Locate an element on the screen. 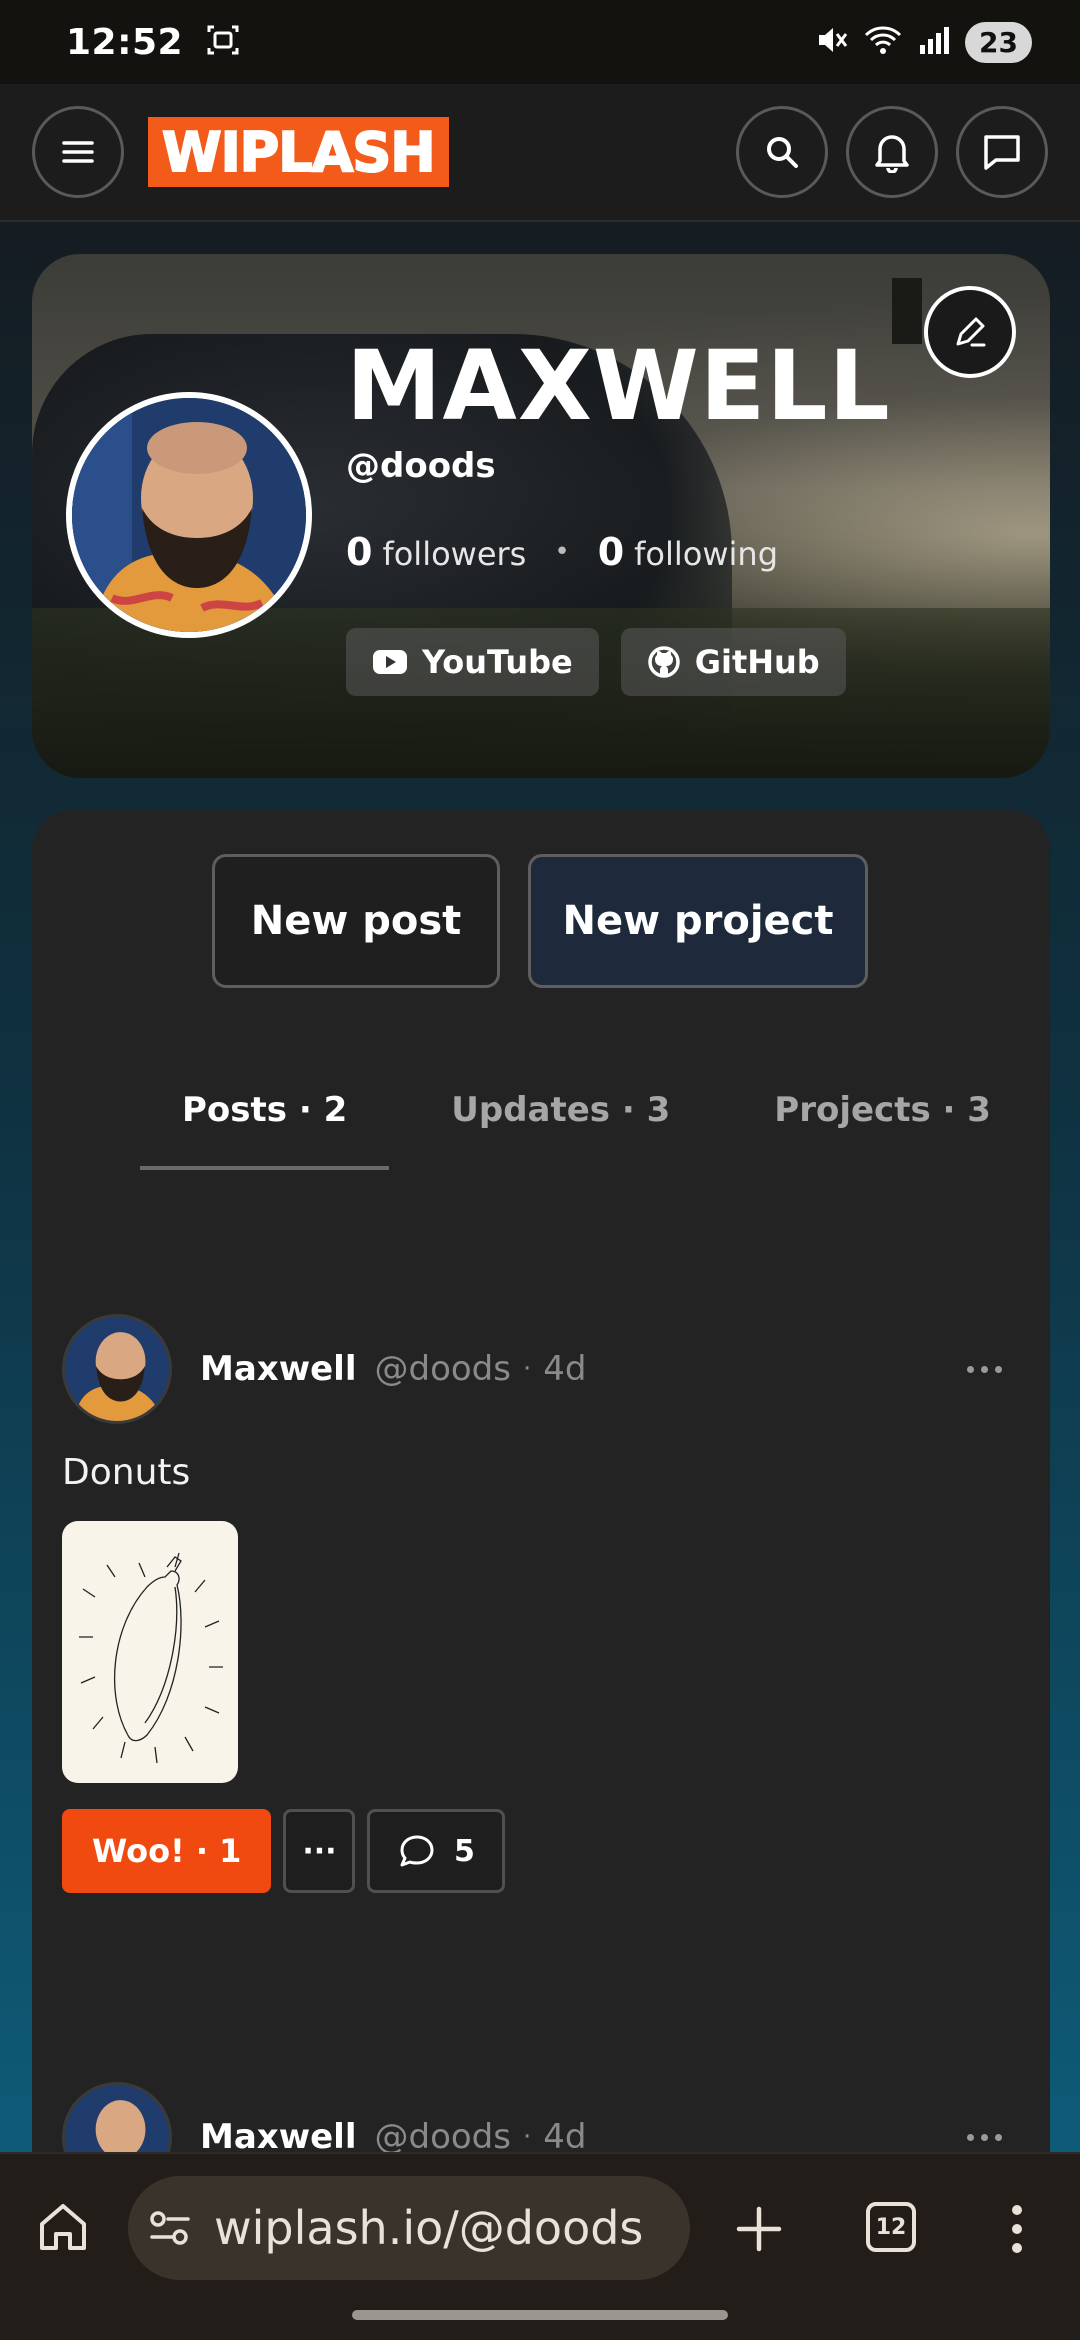  tab-count: 12 is located at coordinates (891, 2227).